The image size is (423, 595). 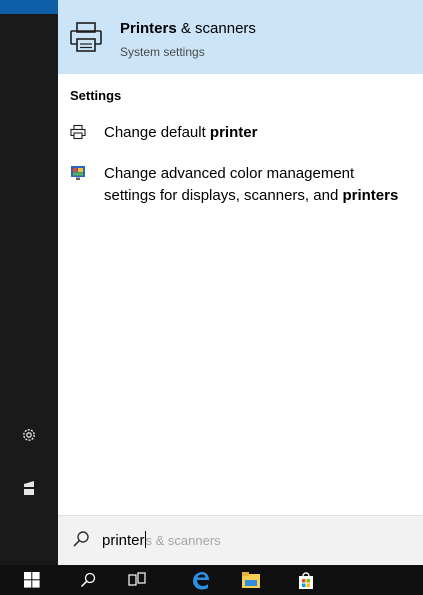 I want to click on store-button, so click(x=306, y=580).